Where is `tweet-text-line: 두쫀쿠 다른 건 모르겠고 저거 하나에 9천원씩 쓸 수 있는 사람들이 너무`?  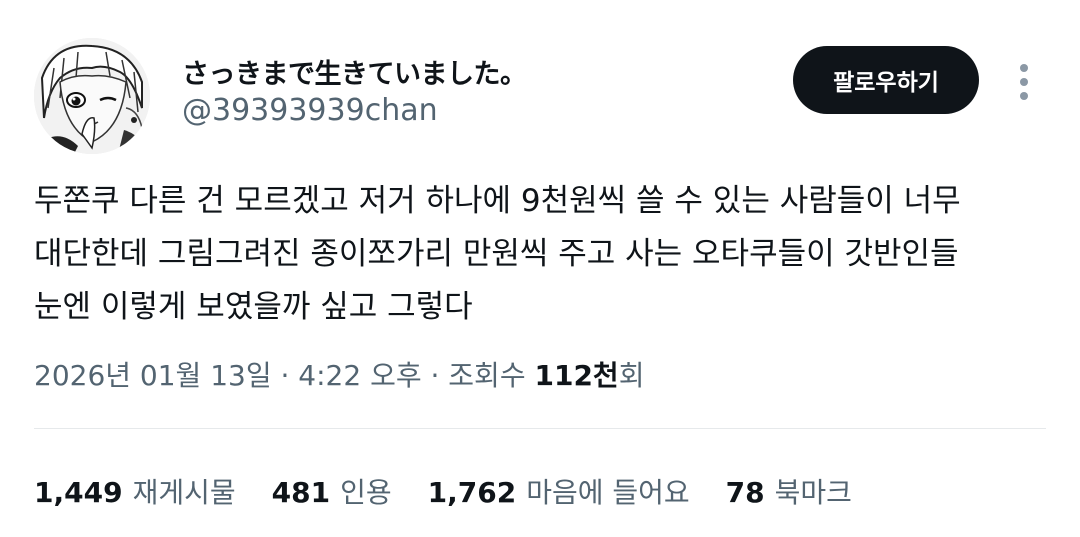
tweet-text-line: 두쫀쿠 다른 건 모르겠고 저거 하나에 9천원씩 쓸 수 있는 사람들이 너무 is located at coordinates (497, 201).